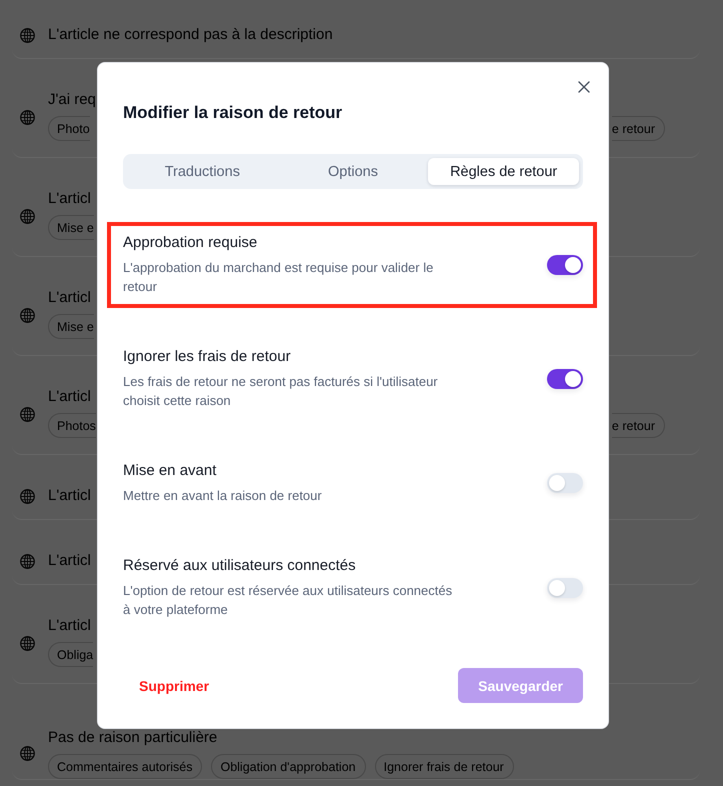  What do you see at coordinates (584, 87) in the screenshot?
I see `close-icon` at bounding box center [584, 87].